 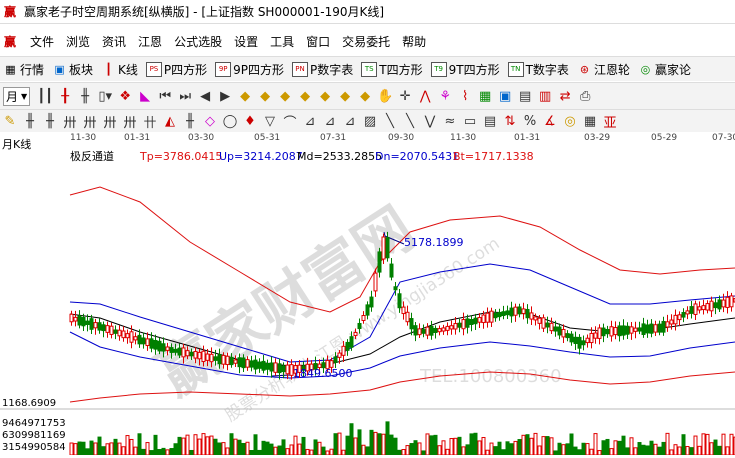 What do you see at coordinates (198, 41) in the screenshot?
I see `menu-formula: 公式选股` at bounding box center [198, 41].